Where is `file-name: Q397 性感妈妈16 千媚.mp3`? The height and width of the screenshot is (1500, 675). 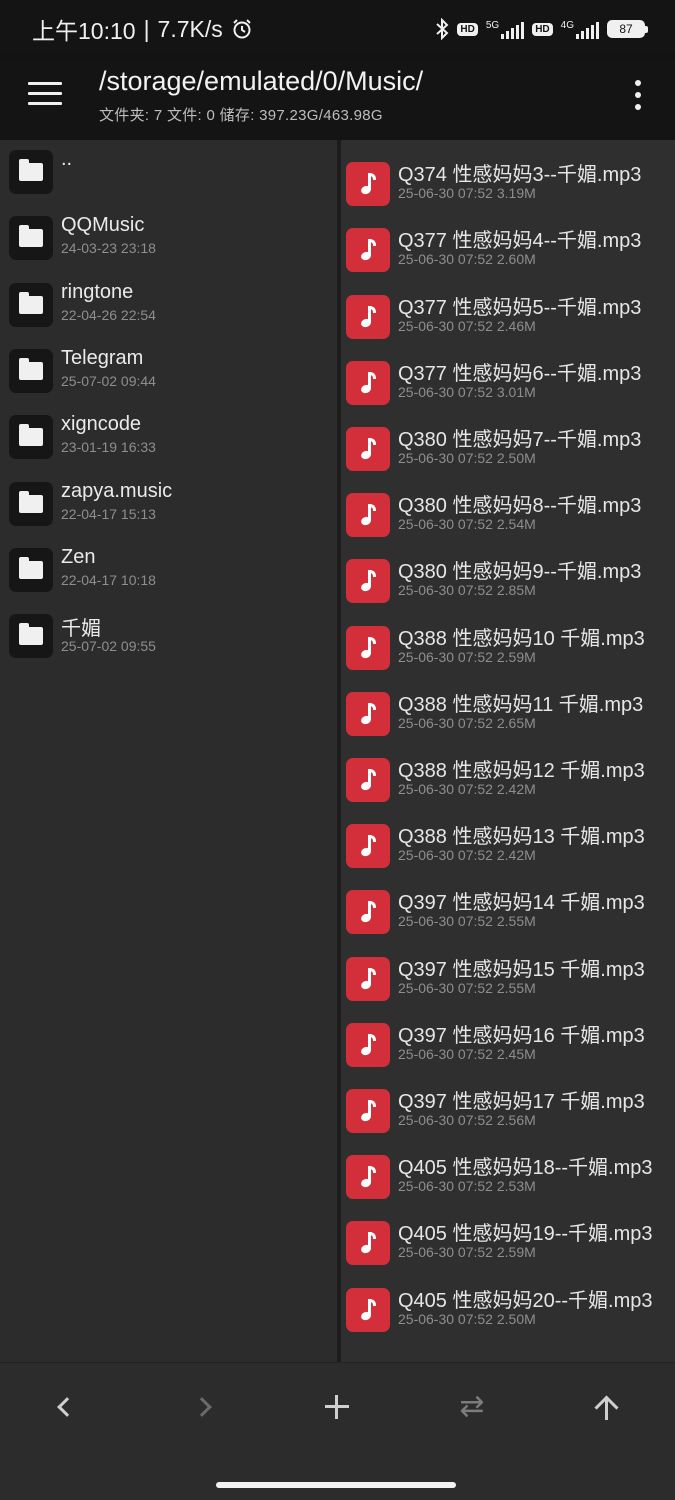 file-name: Q397 性感妈妈16 千媚.mp3 is located at coordinates (521, 1035).